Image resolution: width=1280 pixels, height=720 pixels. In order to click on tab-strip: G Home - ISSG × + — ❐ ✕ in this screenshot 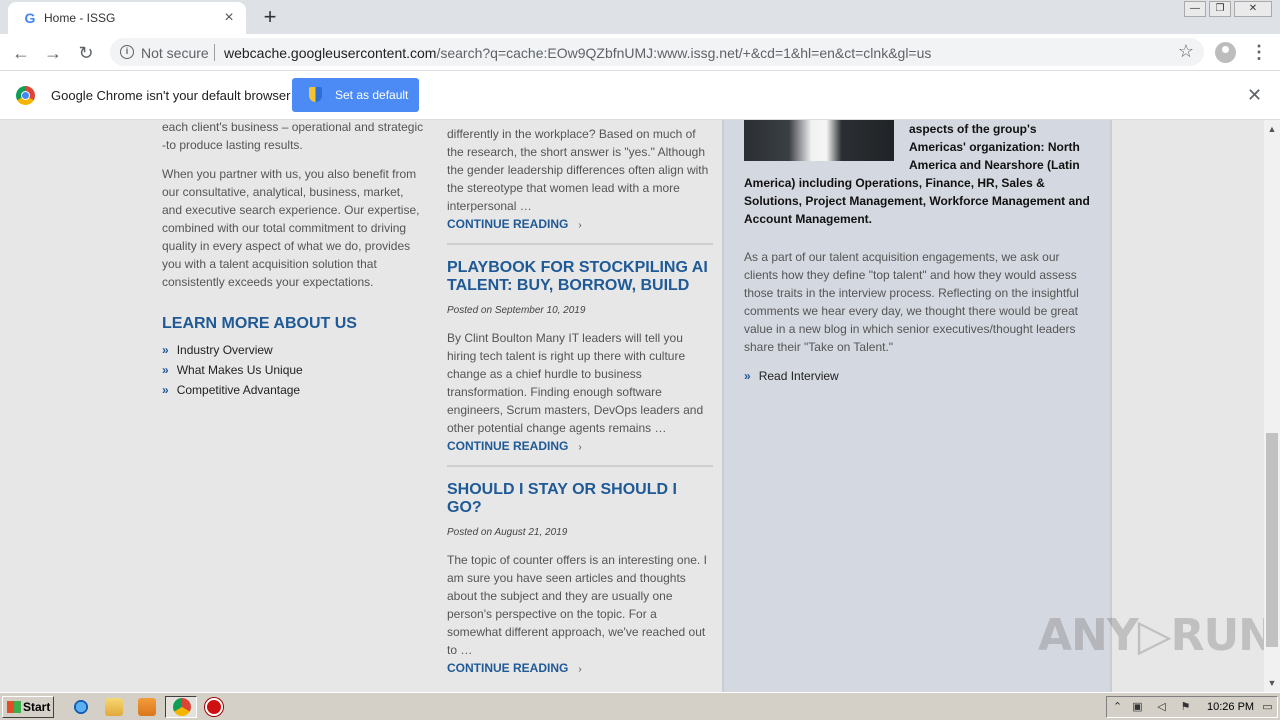, I will do `click(640, 17)`.